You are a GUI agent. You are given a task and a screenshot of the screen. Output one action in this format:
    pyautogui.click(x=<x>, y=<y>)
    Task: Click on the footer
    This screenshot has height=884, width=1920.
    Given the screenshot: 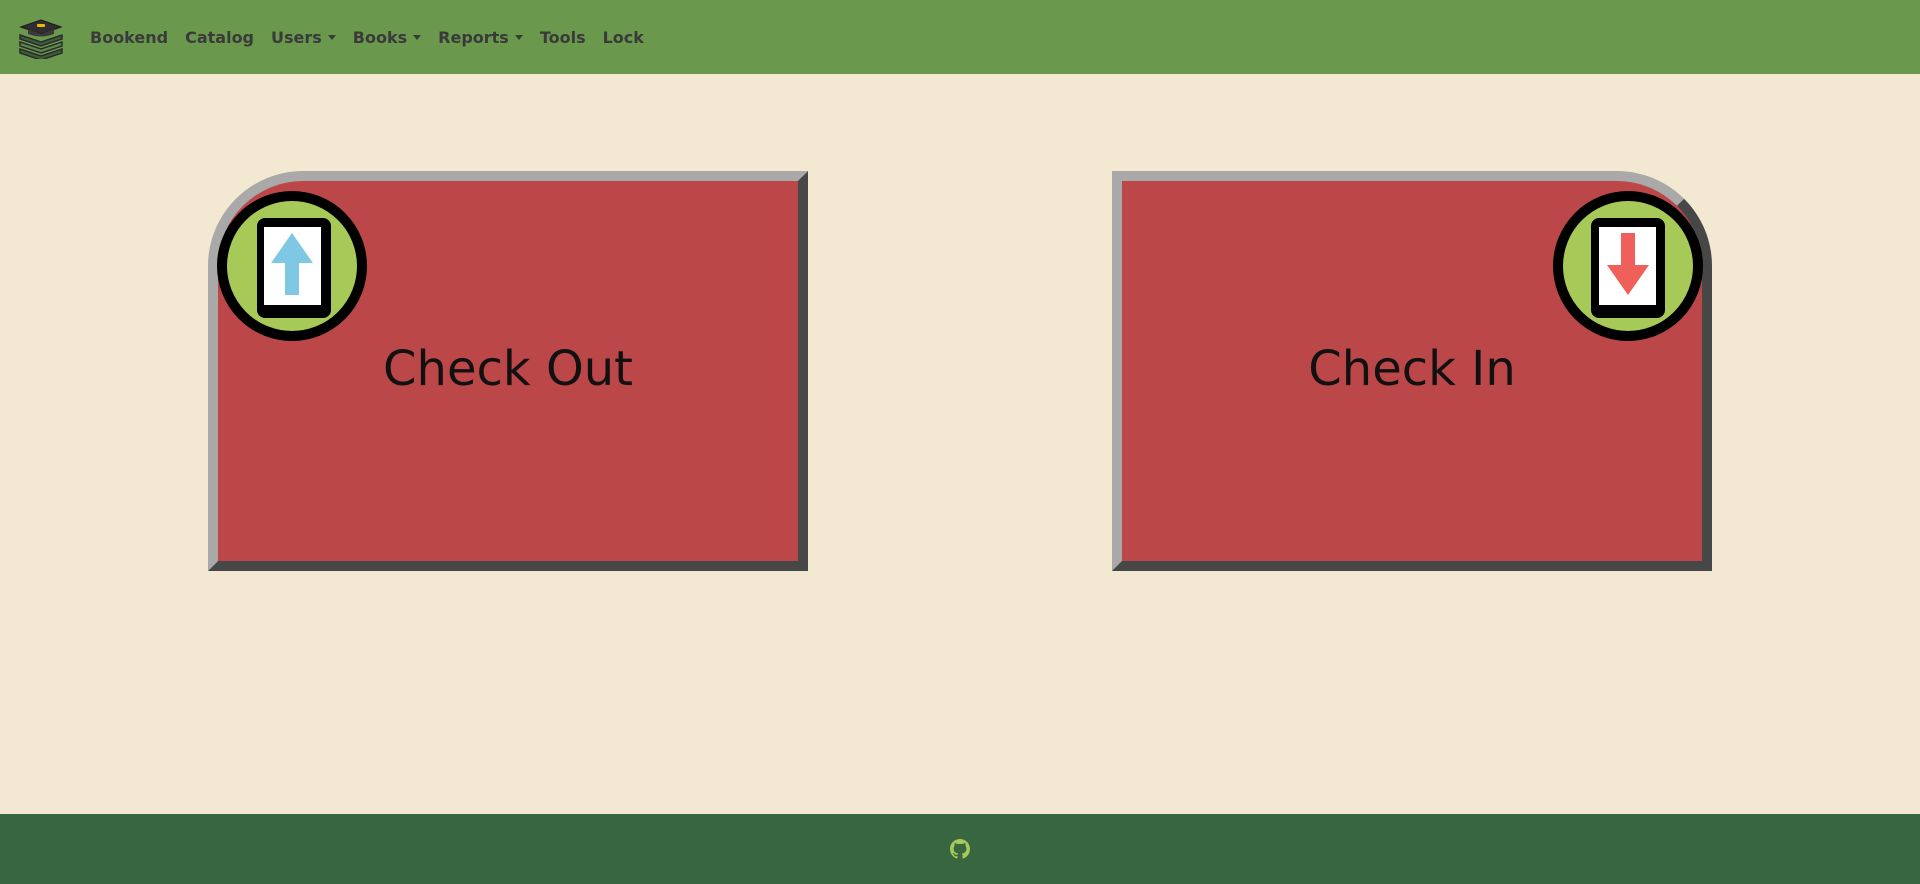 What is the action you would take?
    pyautogui.click(x=960, y=849)
    